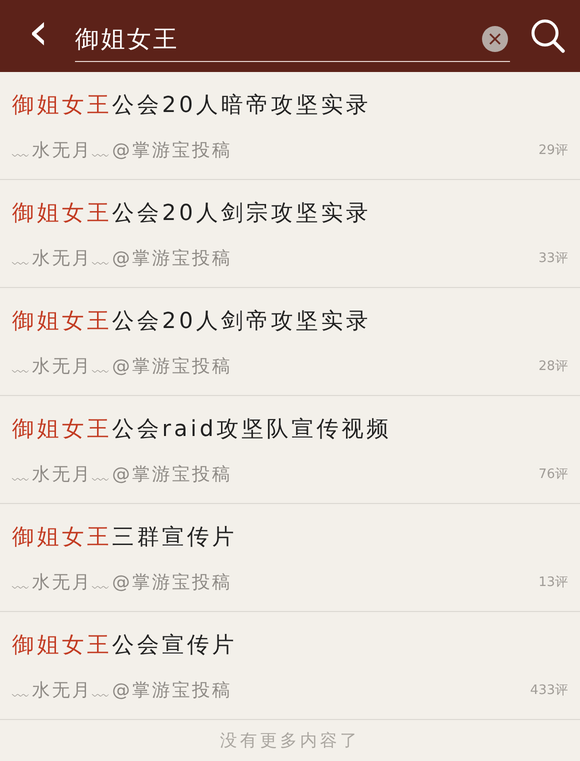 This screenshot has width=580, height=761. What do you see at coordinates (290, 126) in the screenshot?
I see `result-item: 御姐女王 公会20人暗帝攻坚实录 ﹏水无月﹏@掌游宝投稿 29评` at bounding box center [290, 126].